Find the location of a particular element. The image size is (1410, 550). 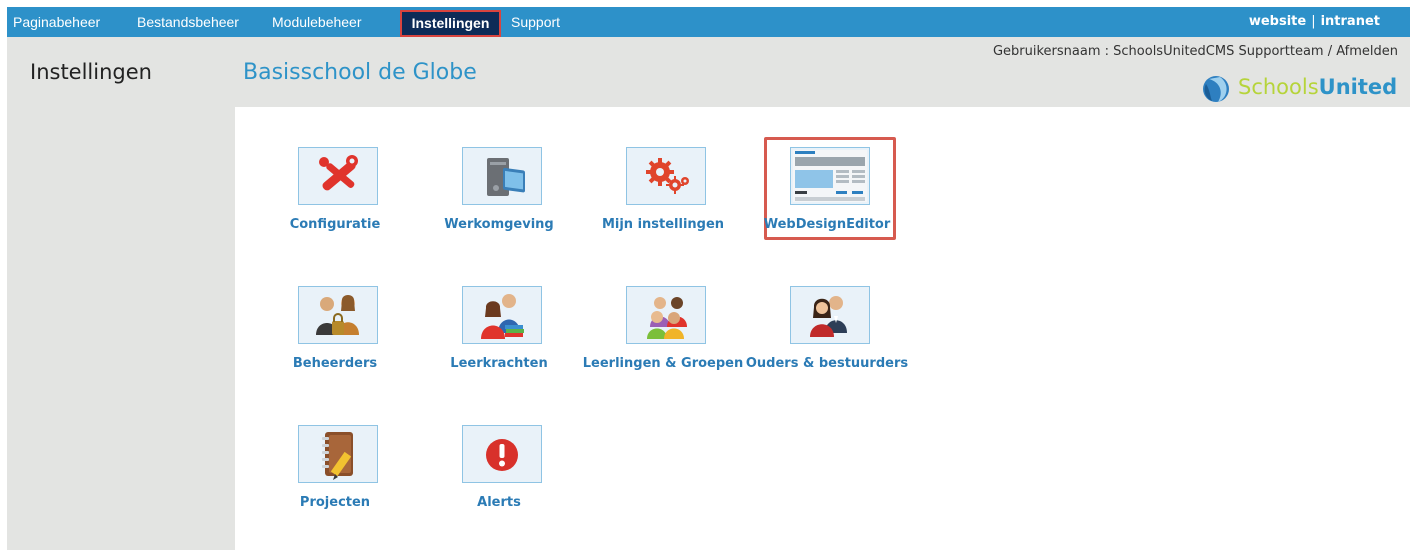

globe-logo-icon is located at coordinates (1216, 89).